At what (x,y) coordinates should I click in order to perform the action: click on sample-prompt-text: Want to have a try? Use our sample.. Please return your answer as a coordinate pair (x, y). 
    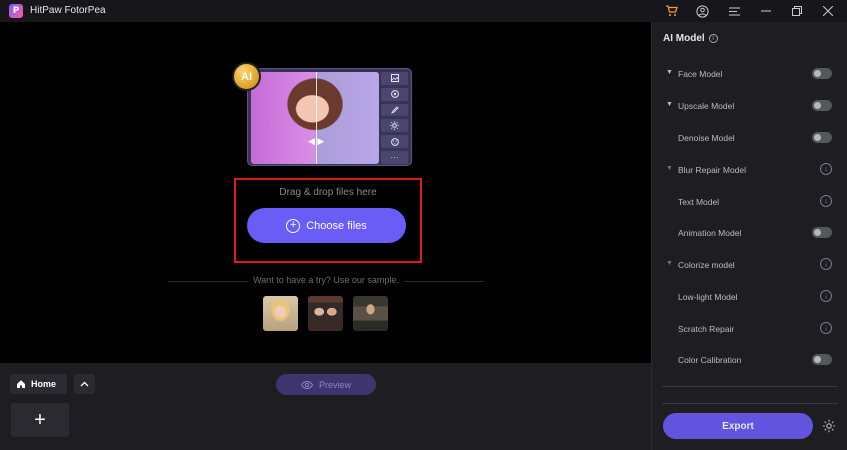
    Looking at the image, I should click on (326, 280).